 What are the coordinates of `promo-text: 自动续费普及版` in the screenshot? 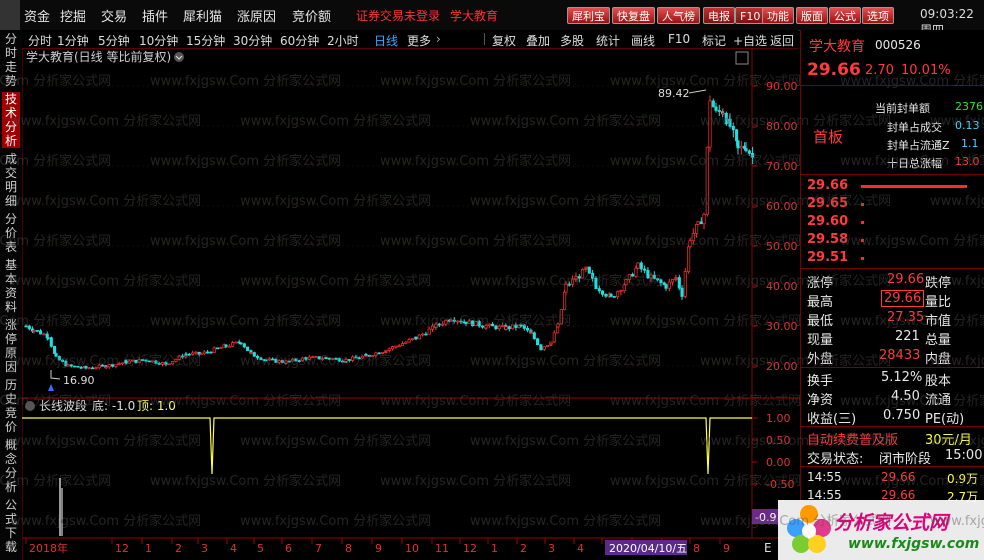 It's located at (852, 438).